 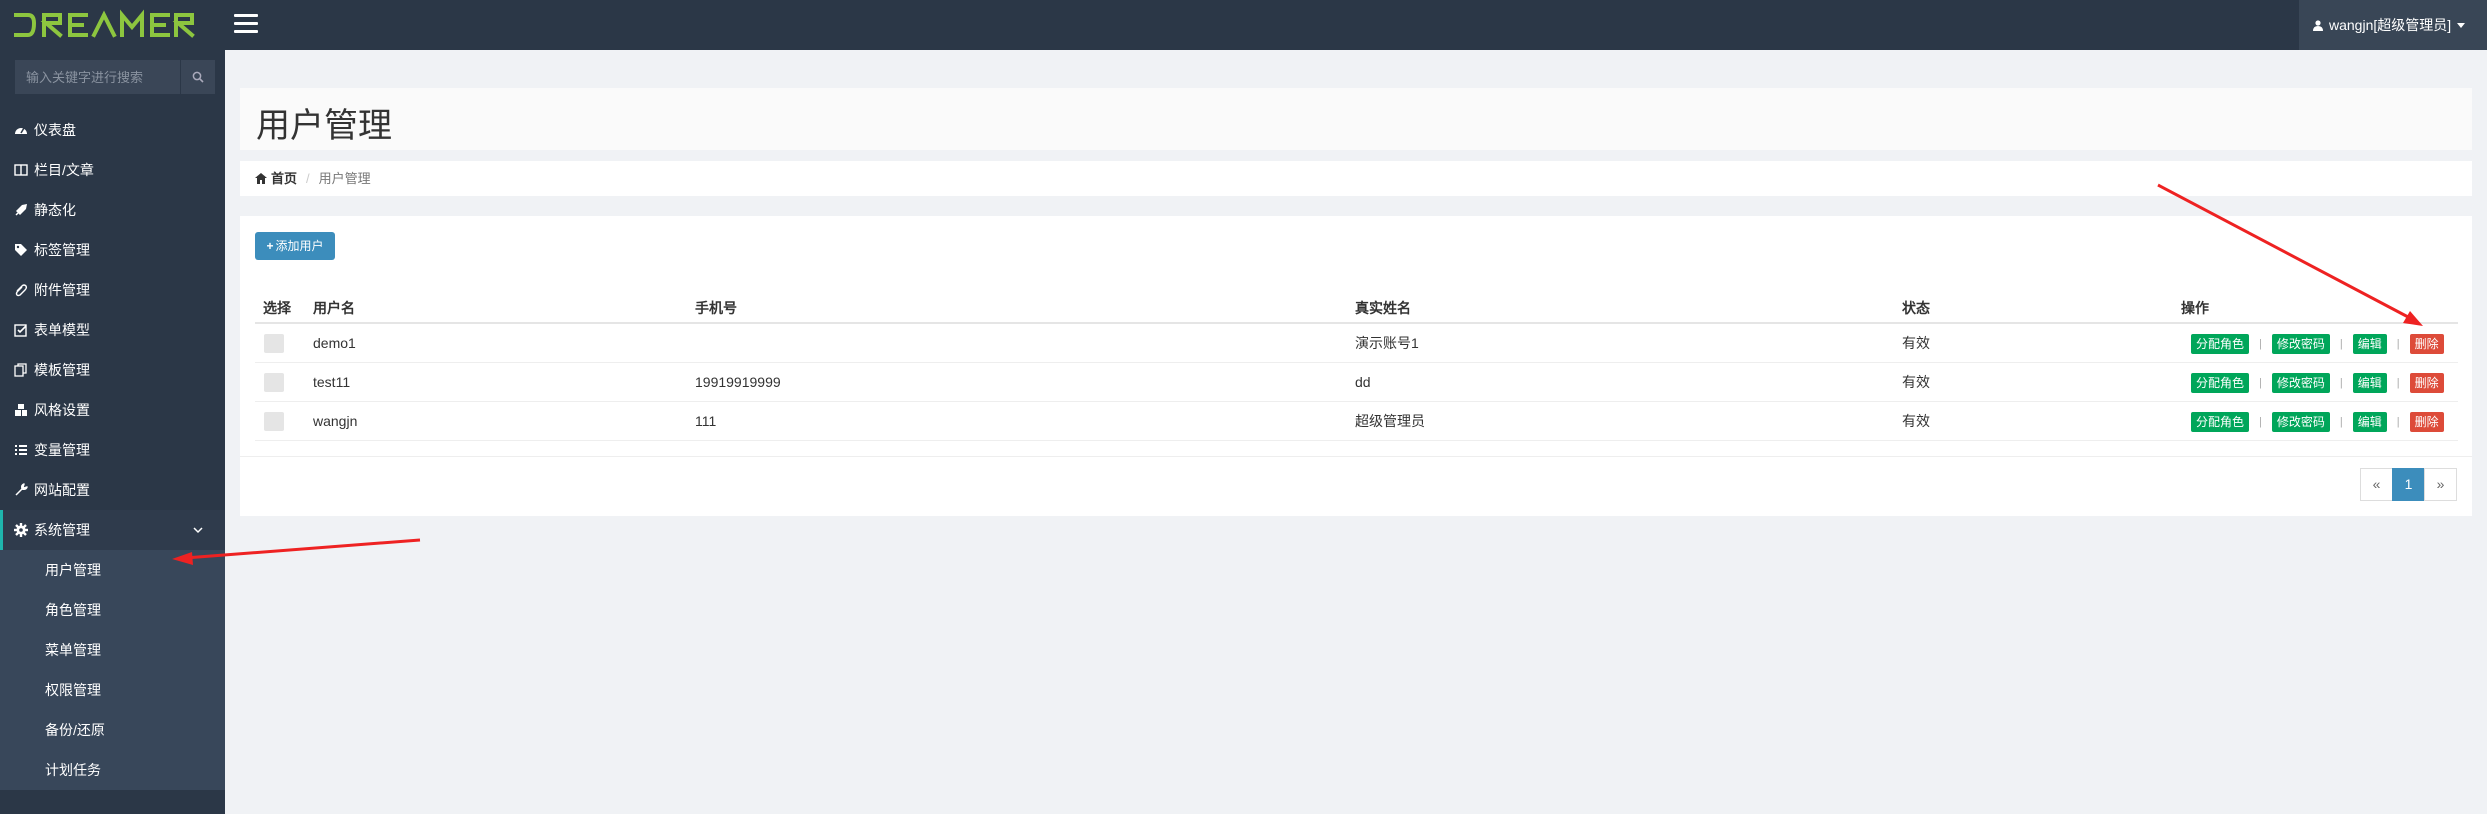 I want to click on search-icon, so click(x=198, y=77).